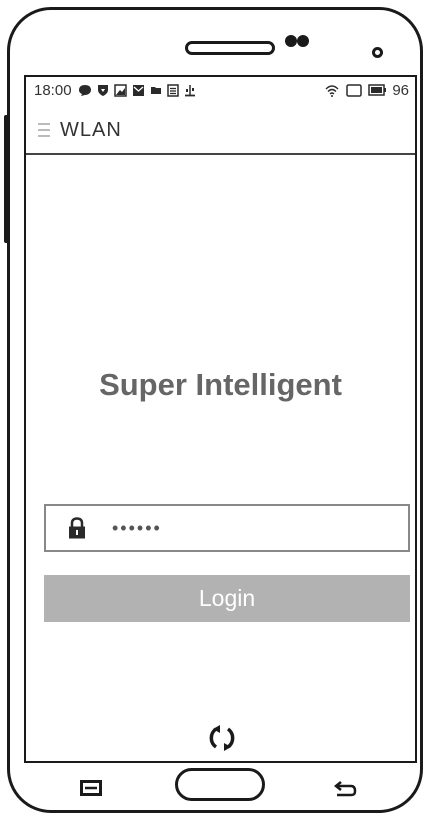 The height and width of the screenshot is (820, 430). Describe the element at coordinates (400, 90) in the screenshot. I see `battery-level: 96` at that location.